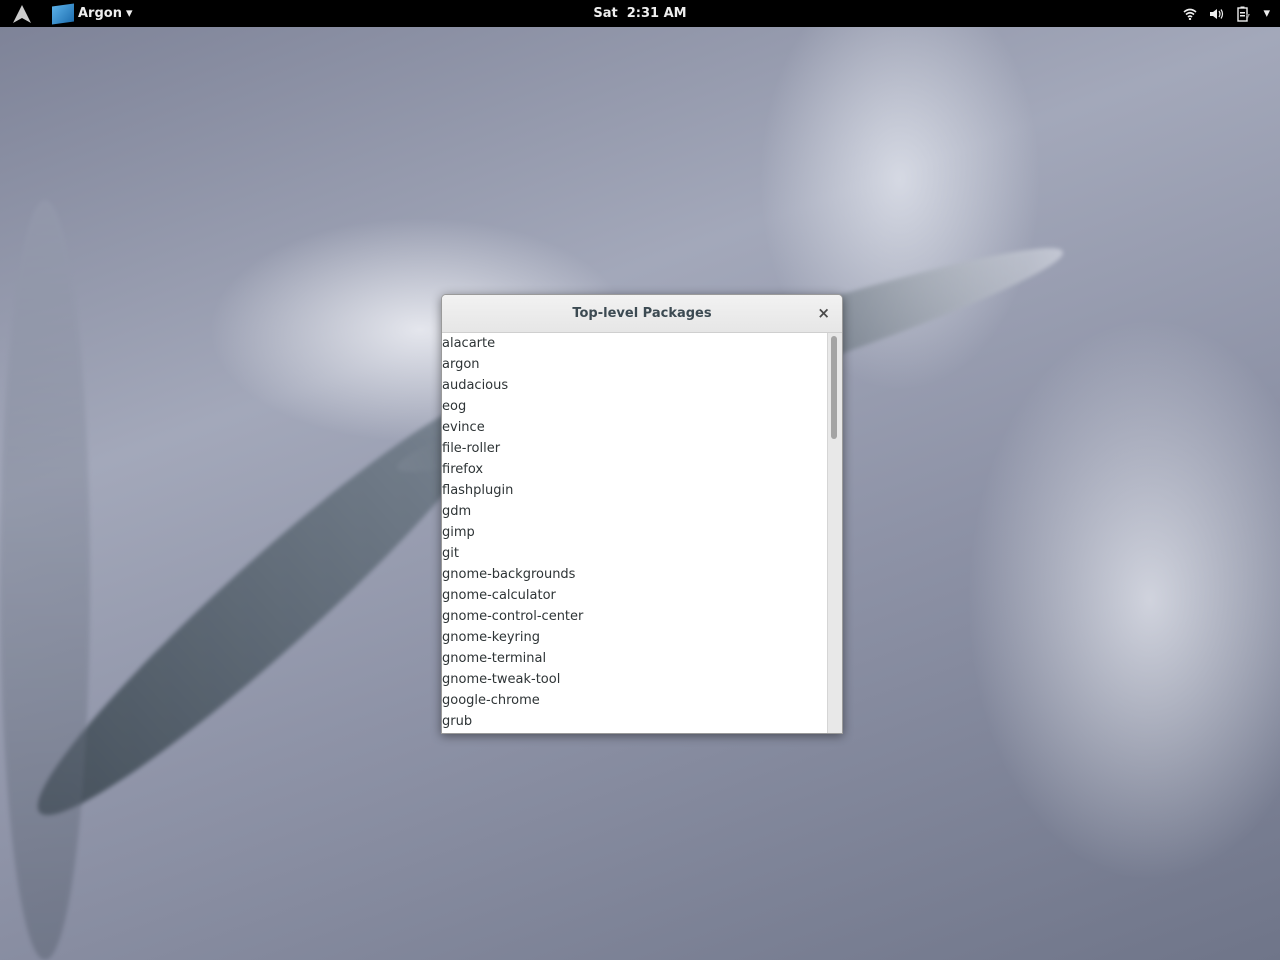 The width and height of the screenshot is (1280, 960). I want to click on list-item: gimp, so click(635, 532).